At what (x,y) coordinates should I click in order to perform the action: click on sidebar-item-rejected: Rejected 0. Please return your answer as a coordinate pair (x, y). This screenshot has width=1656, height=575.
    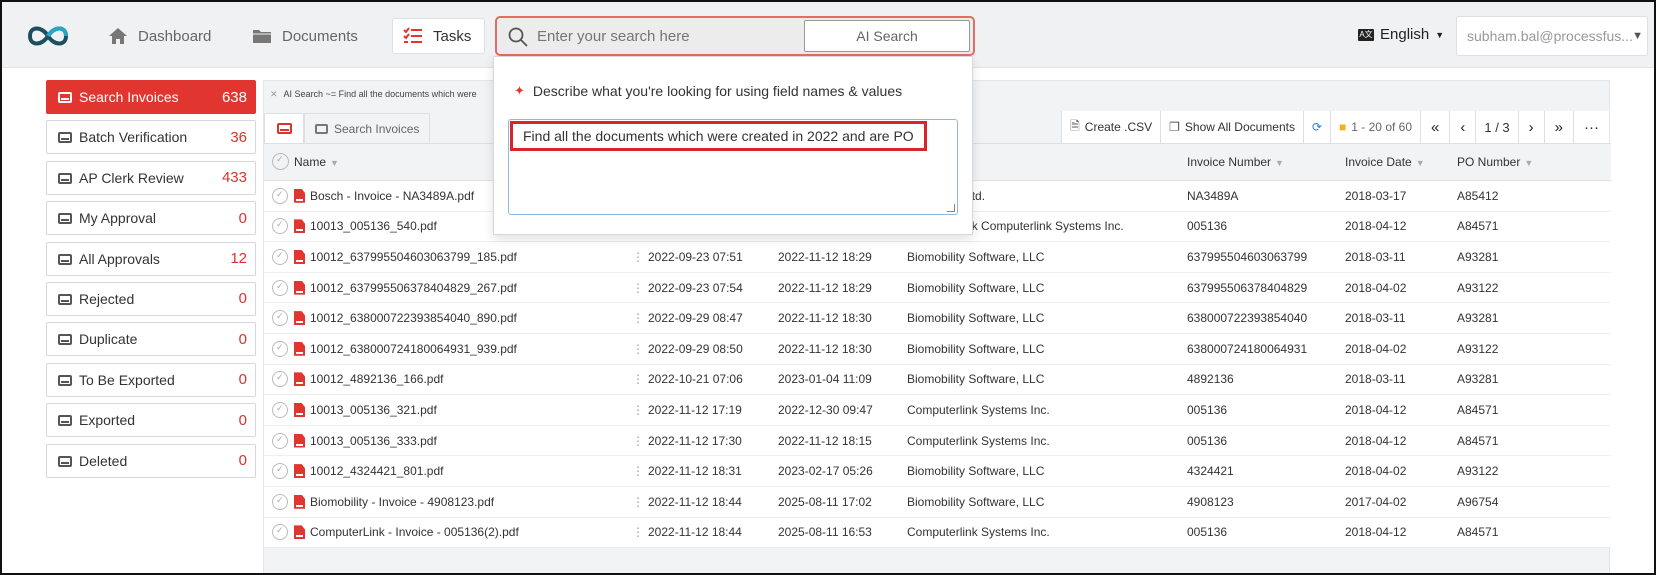
    Looking at the image, I should click on (151, 298).